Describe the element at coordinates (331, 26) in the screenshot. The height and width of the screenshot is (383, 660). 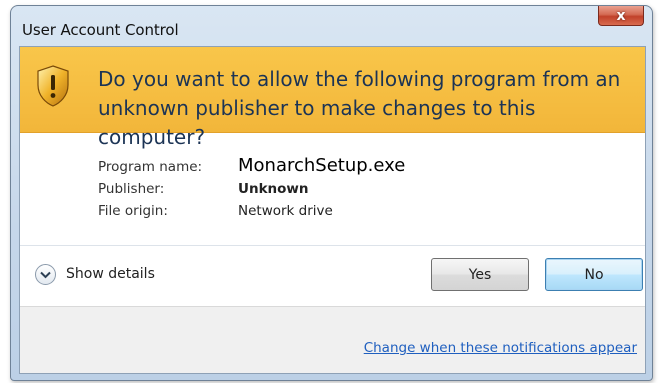
I see `title-bar: User Account Control x` at that location.